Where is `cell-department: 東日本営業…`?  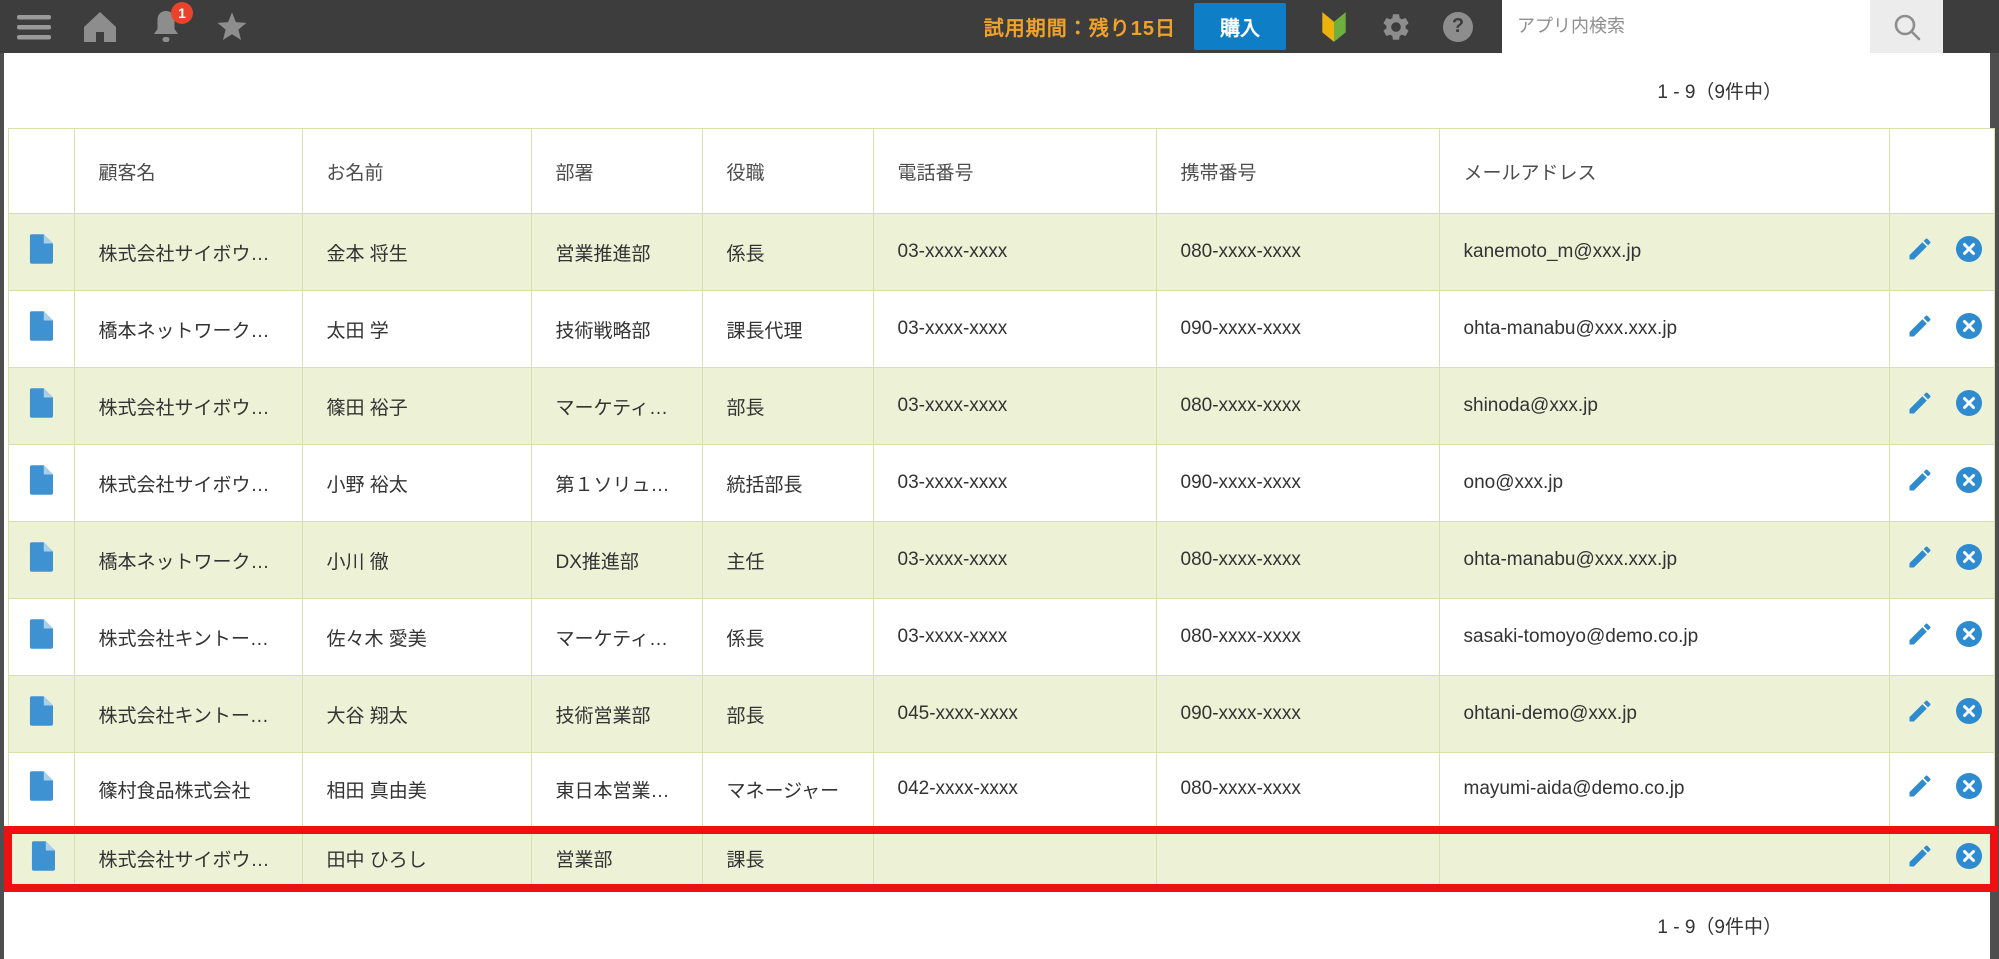 cell-department: 東日本営業… is located at coordinates (616, 791).